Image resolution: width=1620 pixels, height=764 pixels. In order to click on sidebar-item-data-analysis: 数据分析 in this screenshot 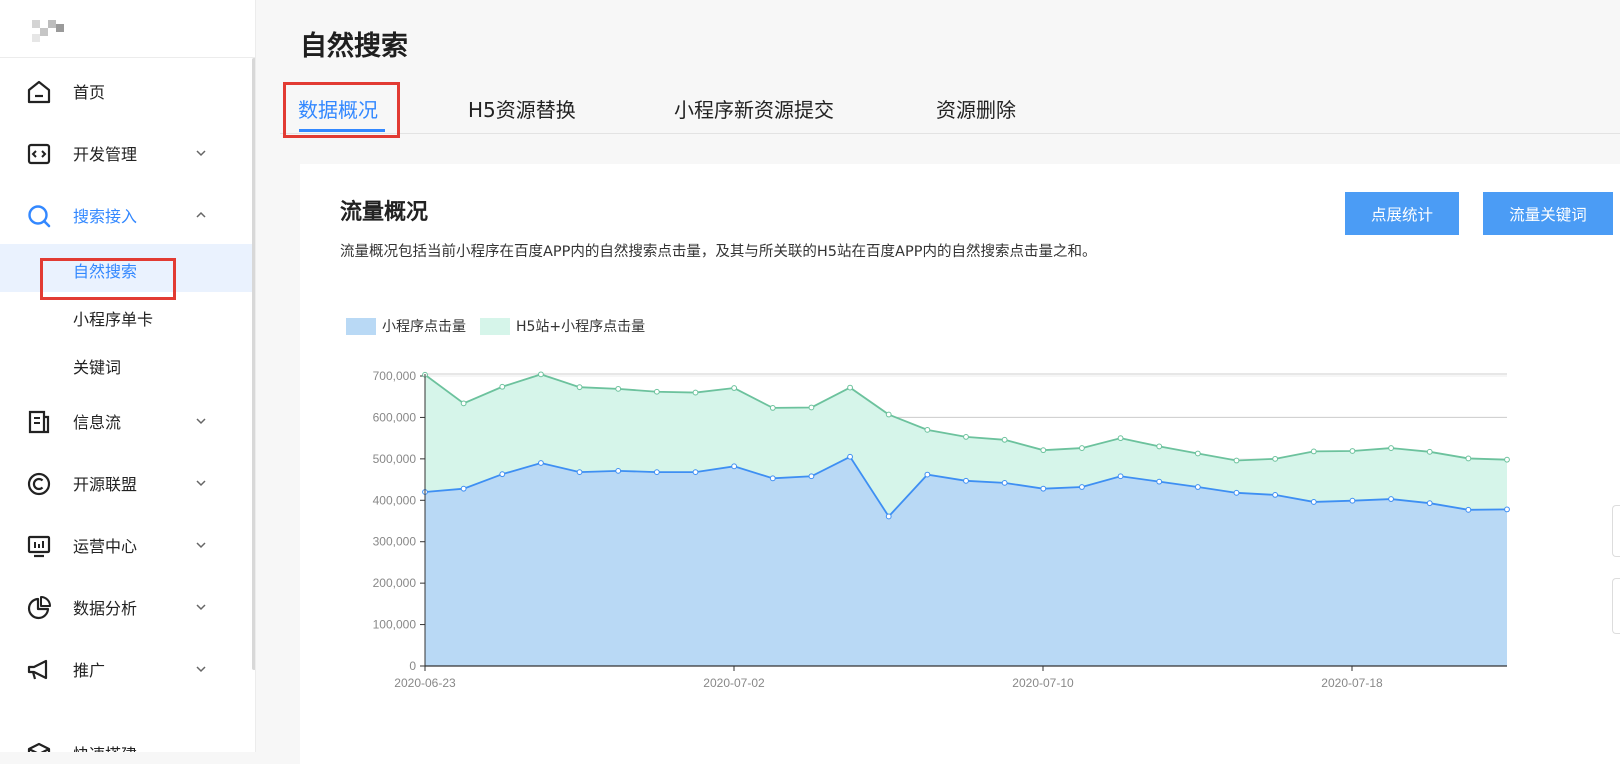, I will do `click(127, 607)`.